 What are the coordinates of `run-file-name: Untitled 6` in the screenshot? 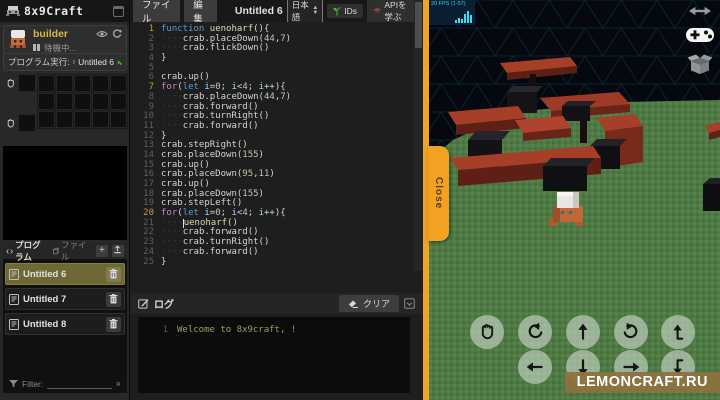 It's located at (96, 62).